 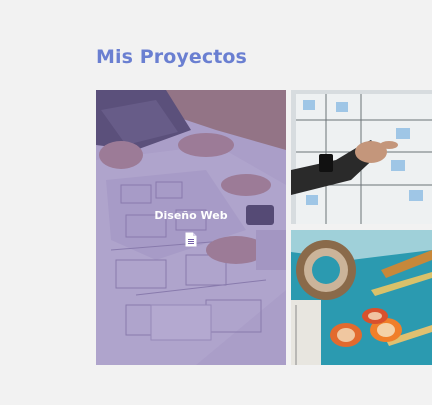 What do you see at coordinates (191, 239) in the screenshot?
I see `document-icon` at bounding box center [191, 239].